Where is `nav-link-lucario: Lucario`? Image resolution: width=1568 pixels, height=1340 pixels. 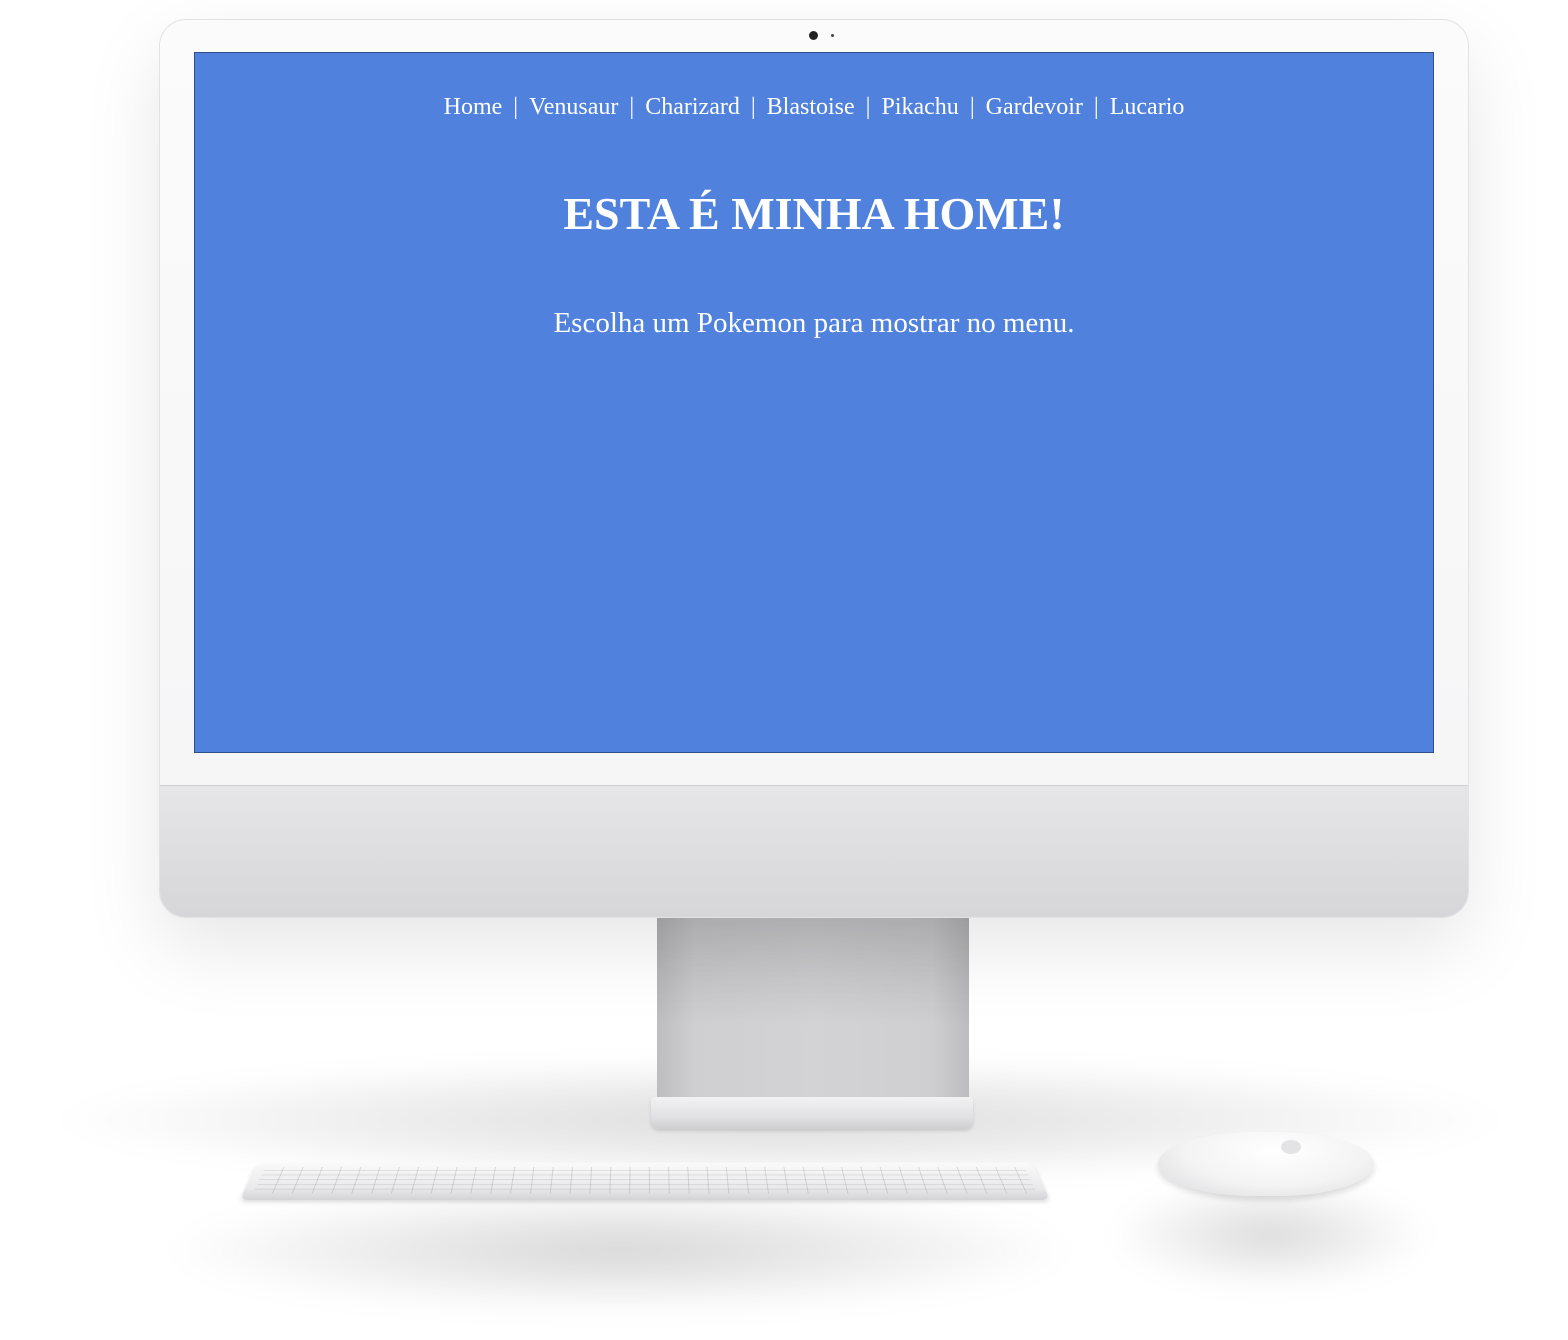 nav-link-lucario: Lucario is located at coordinates (1147, 107).